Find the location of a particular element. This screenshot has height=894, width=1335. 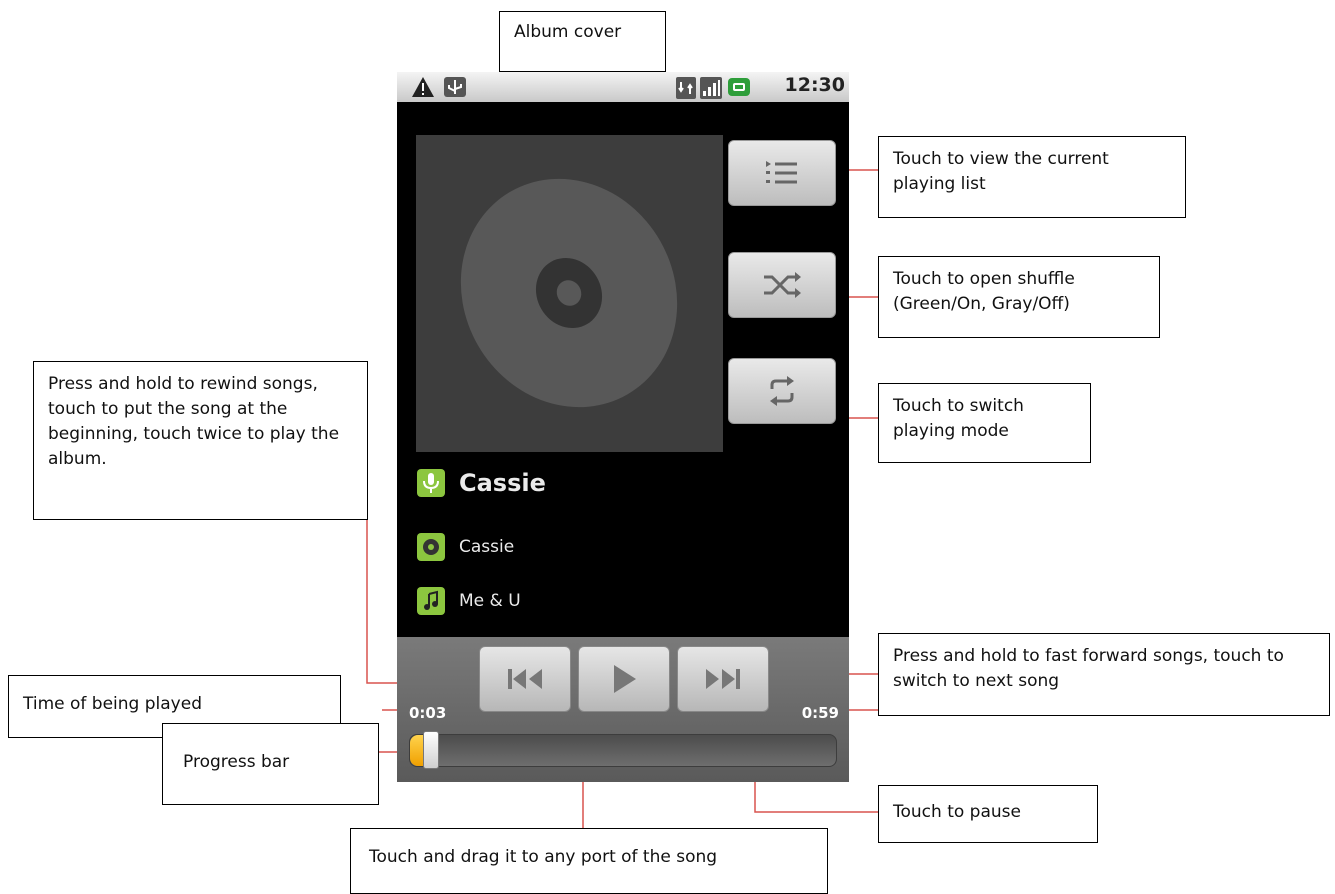

shuffle-button is located at coordinates (782, 285).